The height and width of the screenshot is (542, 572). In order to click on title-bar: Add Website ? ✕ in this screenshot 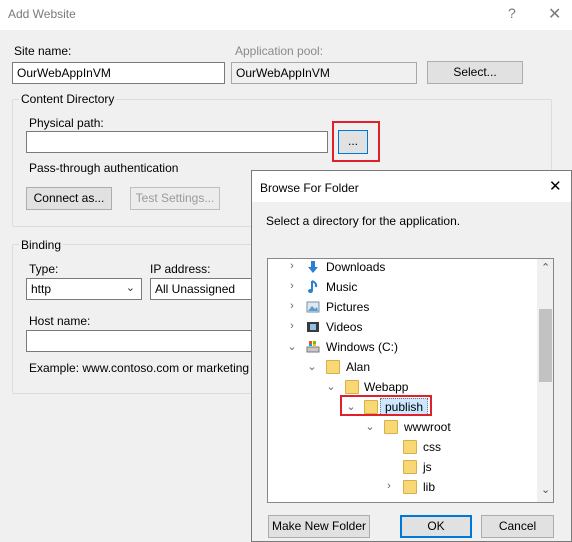, I will do `click(286, 15)`.